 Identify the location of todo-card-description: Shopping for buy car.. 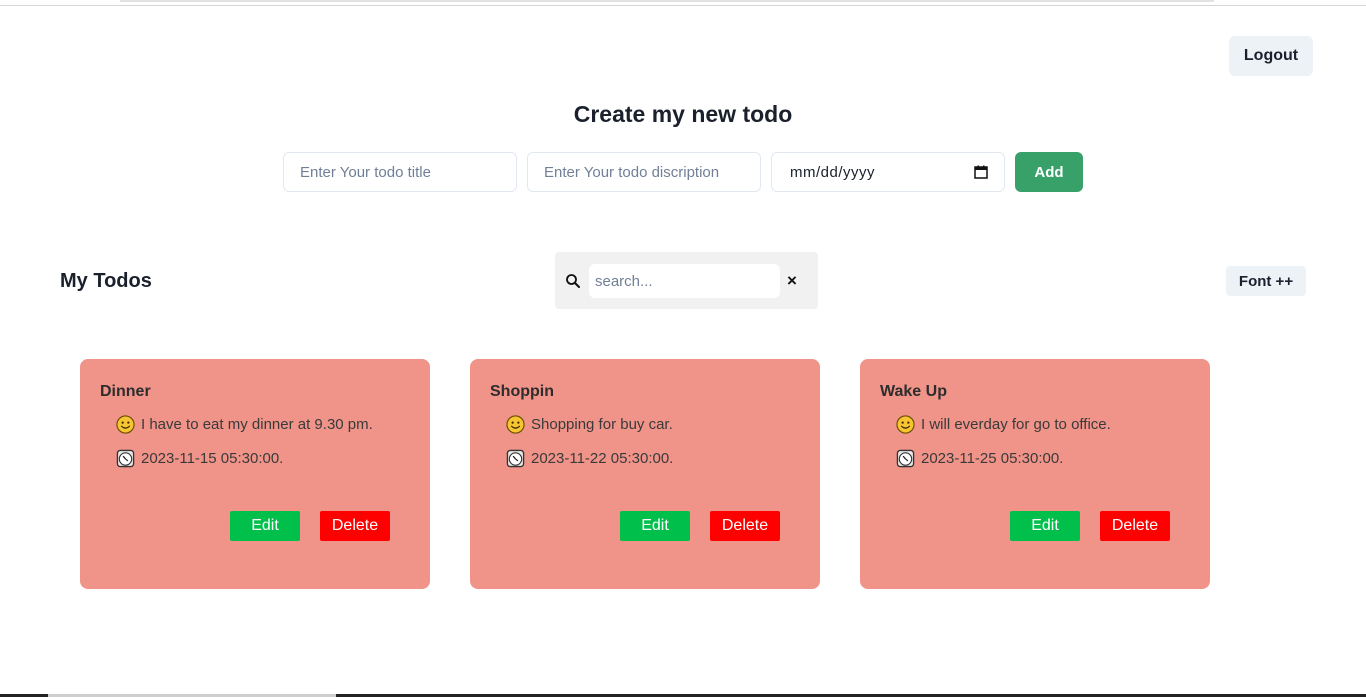
(602, 424).